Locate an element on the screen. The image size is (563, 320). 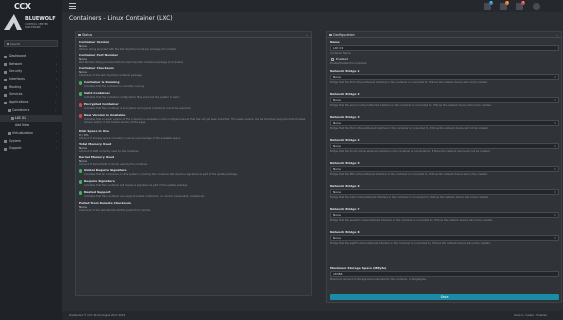
menu-toggle-icon is located at coordinates (72, 6).